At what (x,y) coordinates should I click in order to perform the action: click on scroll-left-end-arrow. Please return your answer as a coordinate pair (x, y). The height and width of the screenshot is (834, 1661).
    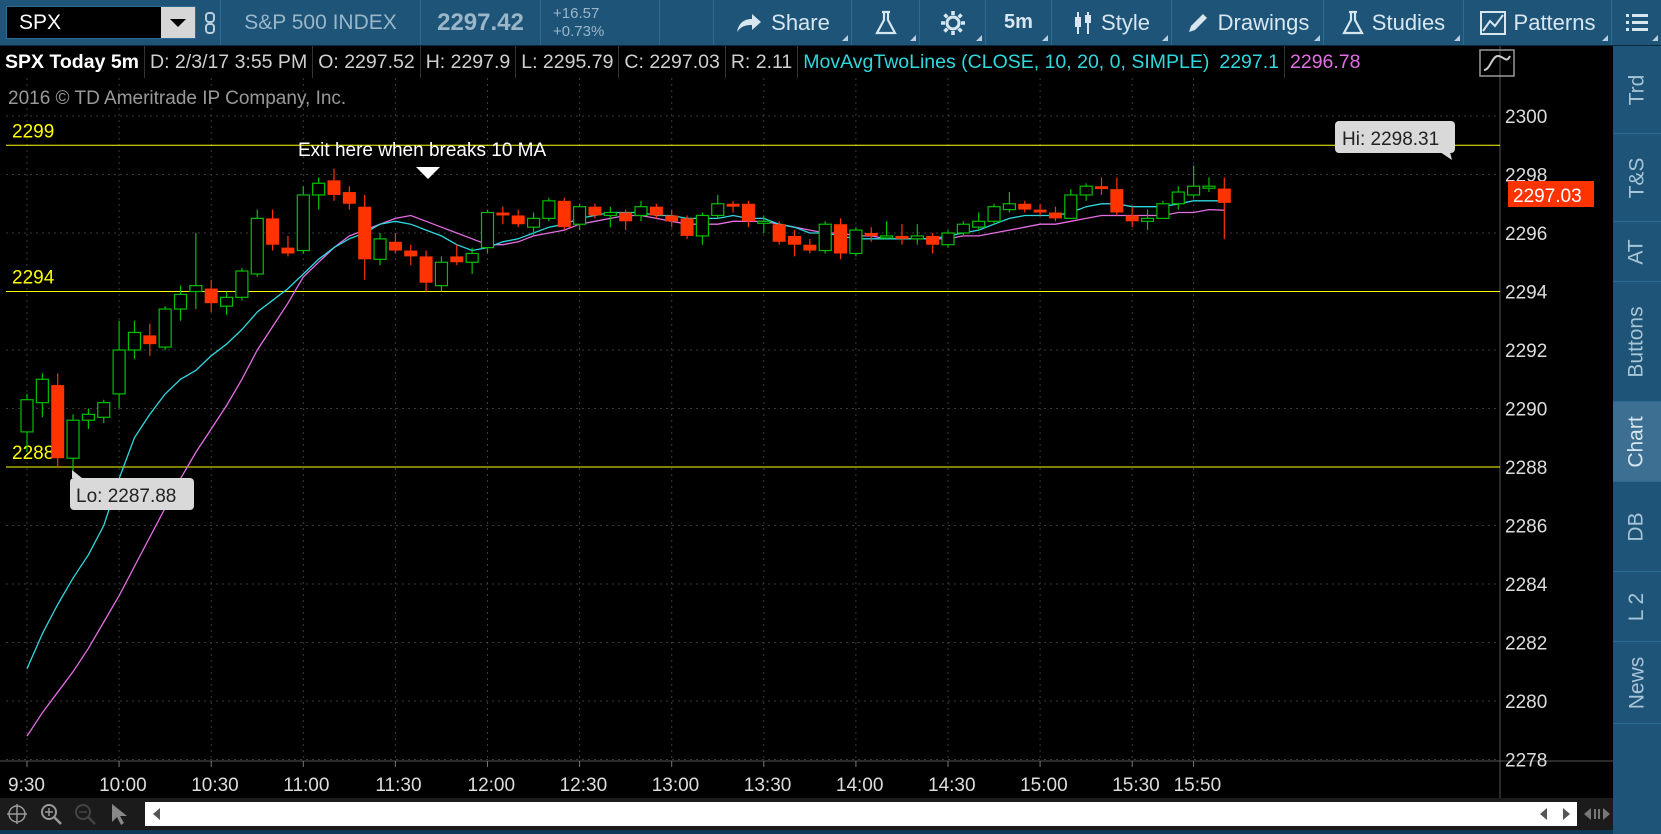
    Looking at the image, I should click on (1543, 814).